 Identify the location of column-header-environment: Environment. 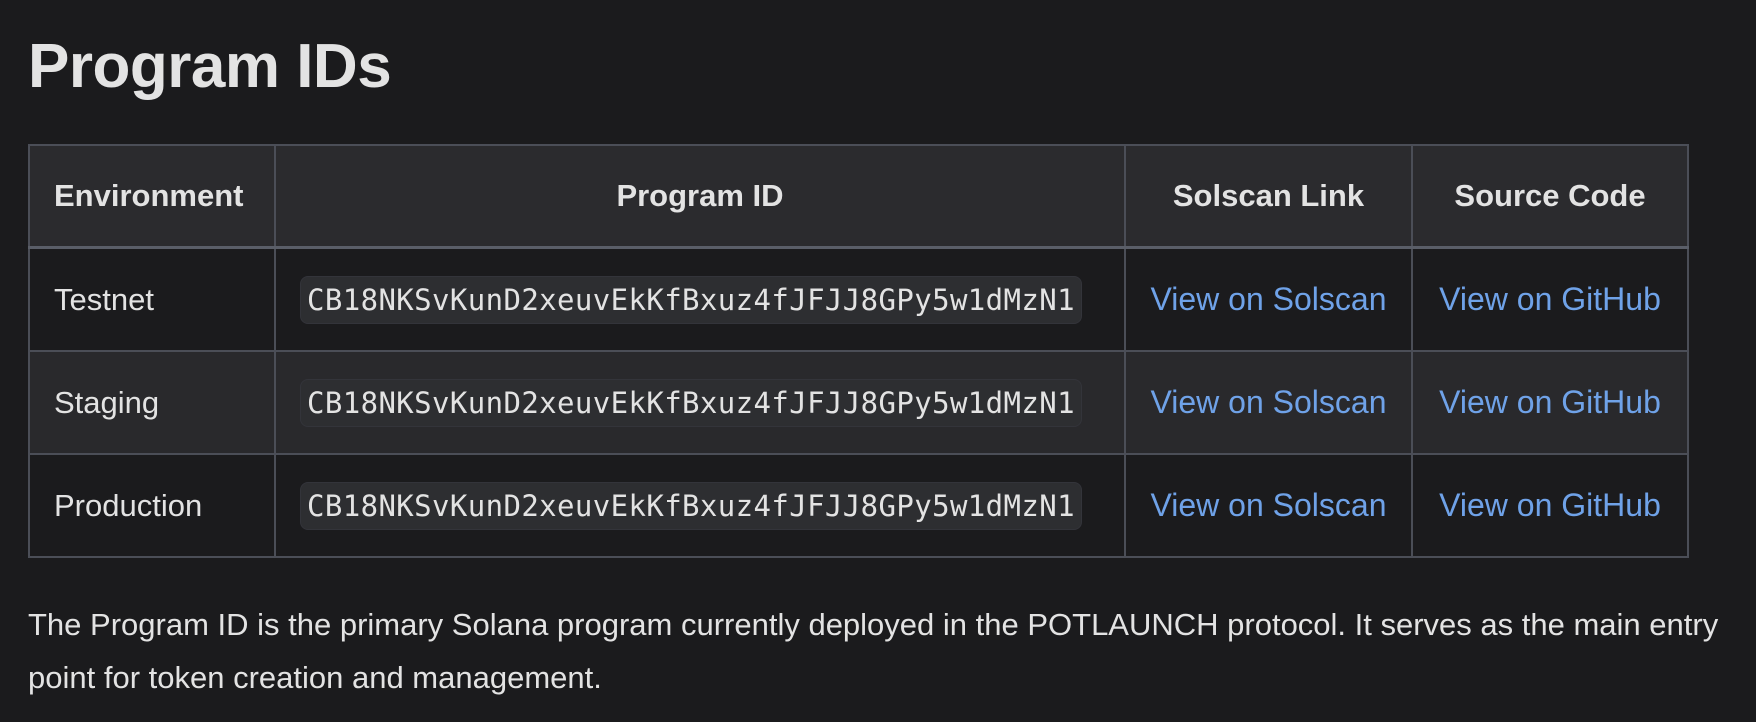
(152, 196).